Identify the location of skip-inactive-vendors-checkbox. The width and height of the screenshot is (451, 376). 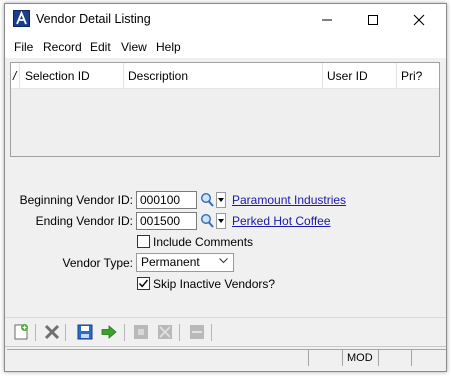
(143, 283).